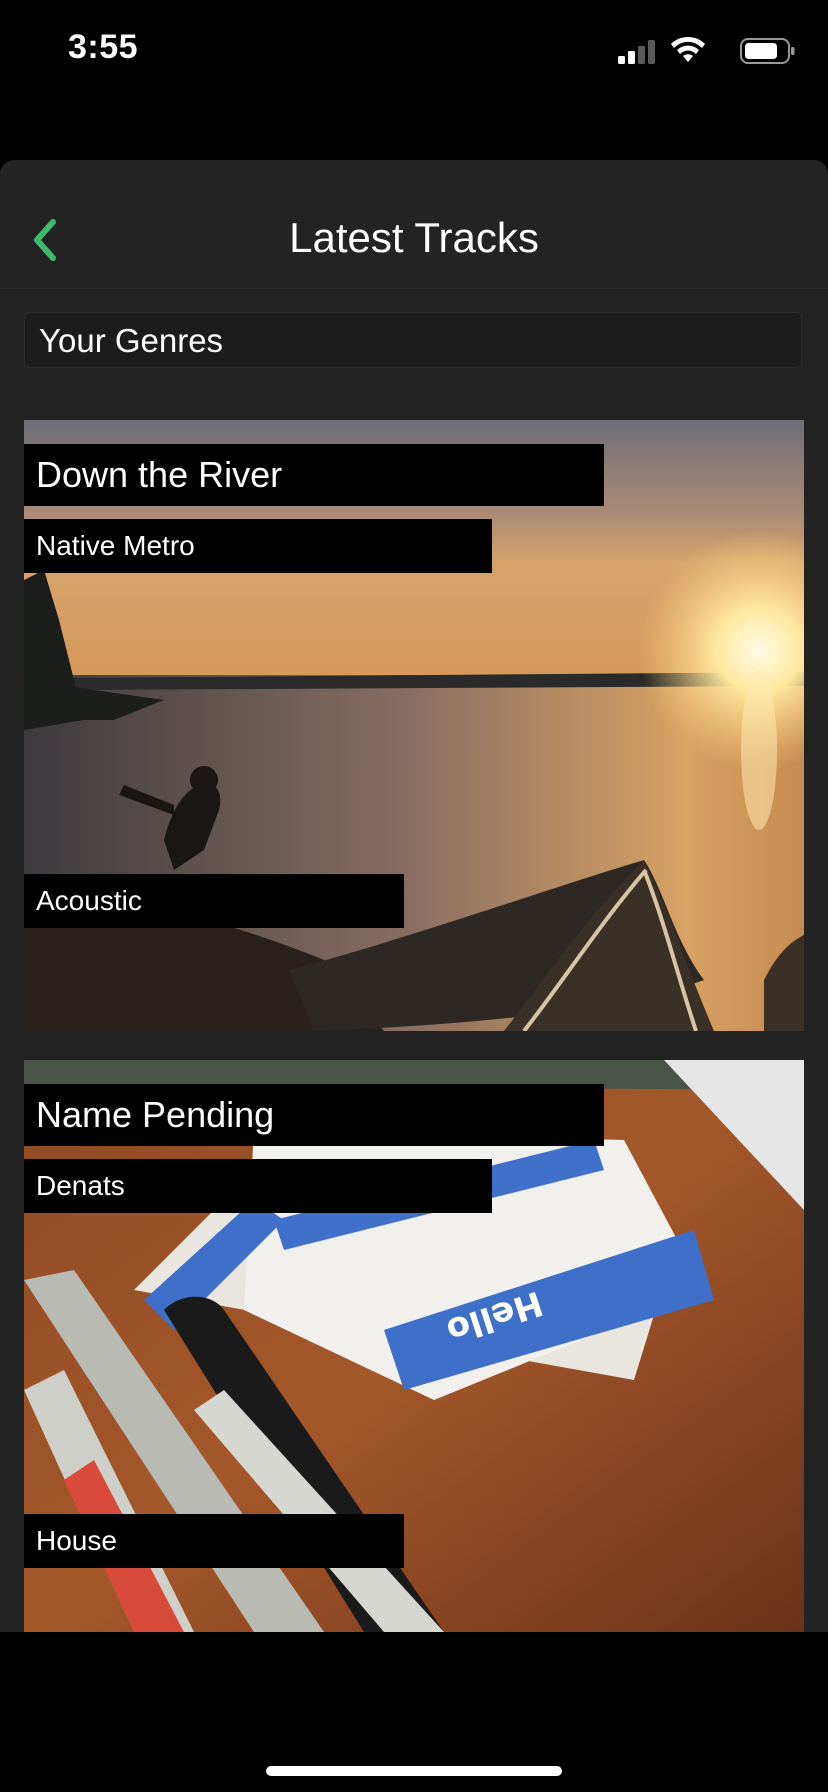 The width and height of the screenshot is (828, 1792). I want to click on track-title: Name Pending, so click(314, 1115).